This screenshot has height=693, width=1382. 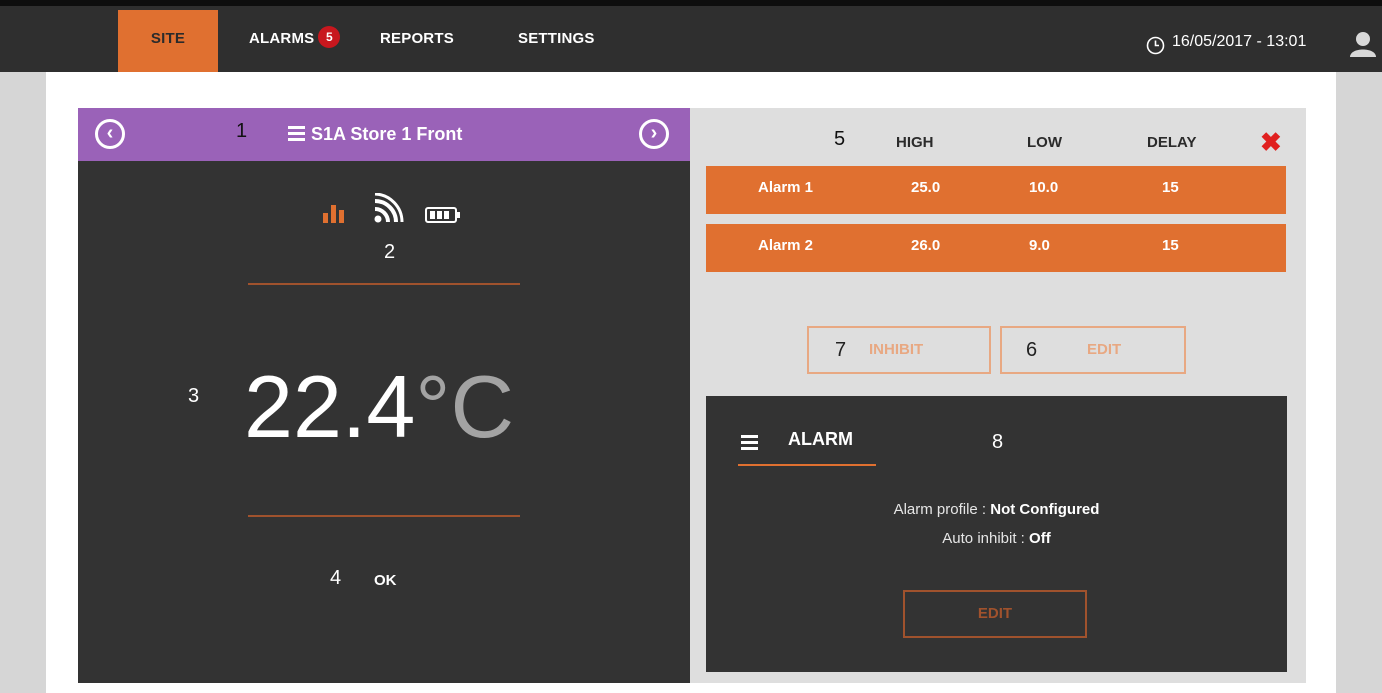 What do you see at coordinates (329, 37) in the screenshot?
I see `alarms-count-badge: 5` at bounding box center [329, 37].